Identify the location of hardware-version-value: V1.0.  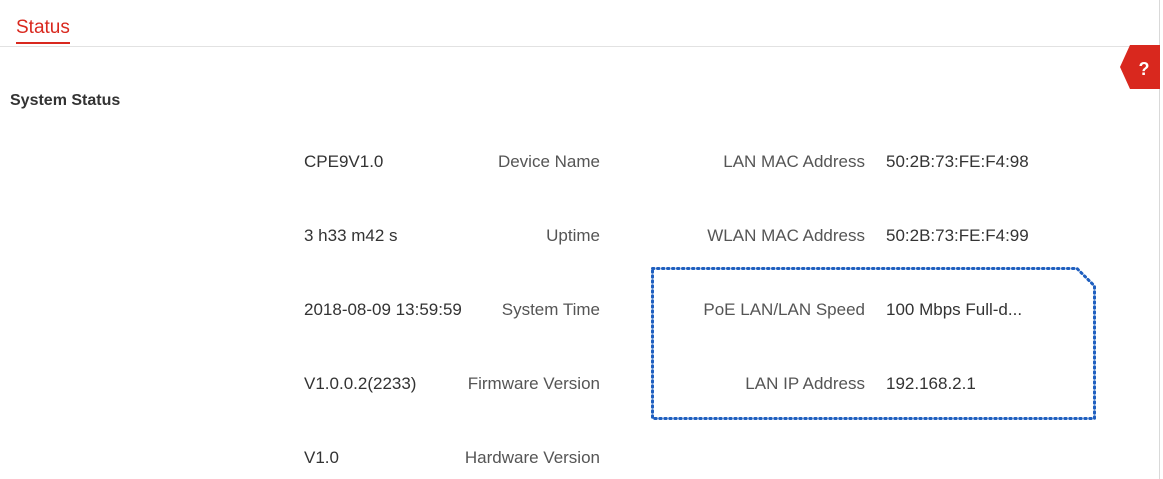
(321, 457).